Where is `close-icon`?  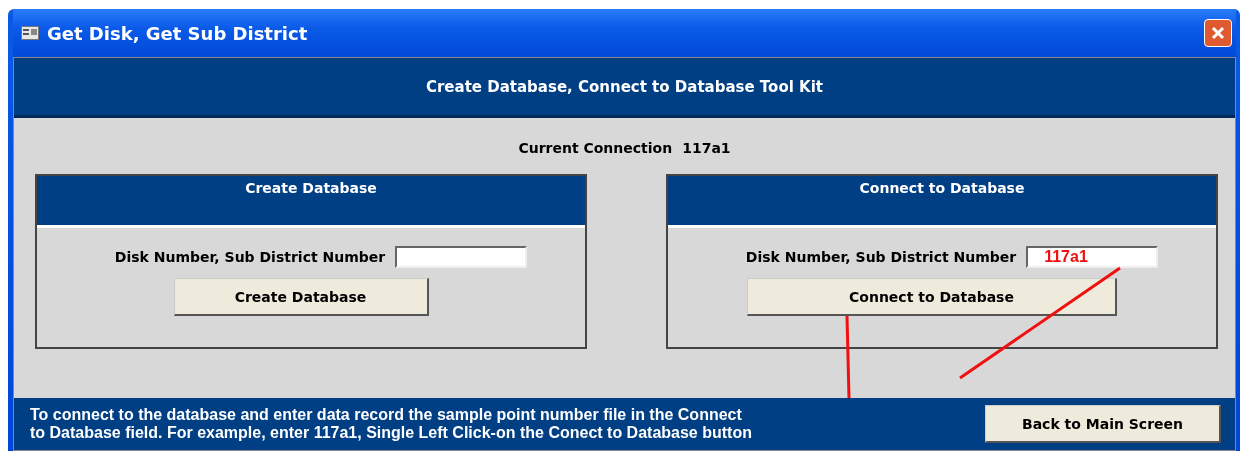
close-icon is located at coordinates (1218, 33).